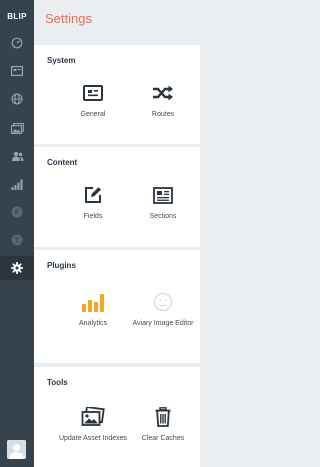 The image size is (320, 467). What do you see at coordinates (17, 43) in the screenshot?
I see `dashboard-icon` at bounding box center [17, 43].